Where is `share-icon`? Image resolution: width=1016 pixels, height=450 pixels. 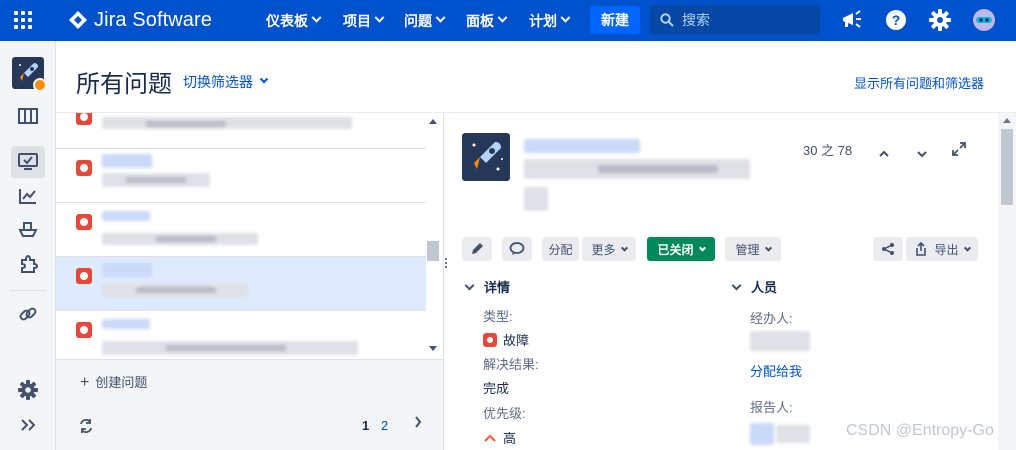 share-icon is located at coordinates (888, 249).